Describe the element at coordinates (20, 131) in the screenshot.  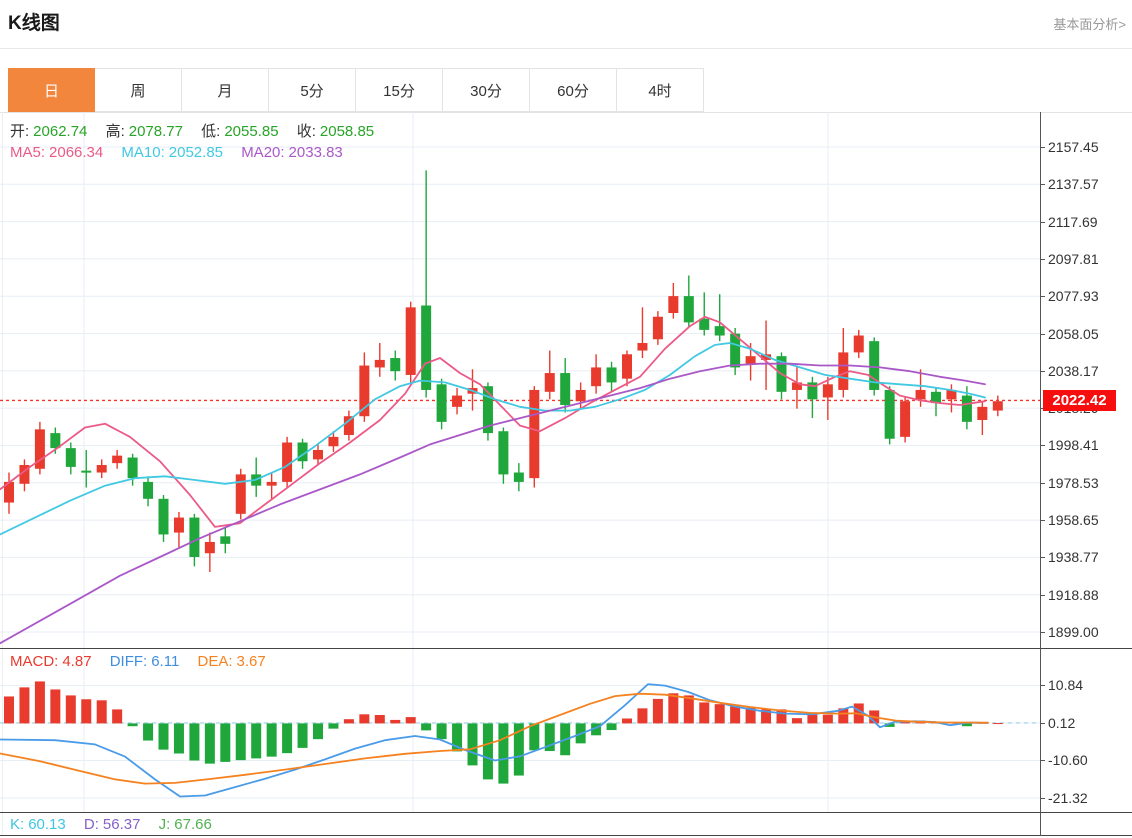
I see `open-label: 开:` at that location.